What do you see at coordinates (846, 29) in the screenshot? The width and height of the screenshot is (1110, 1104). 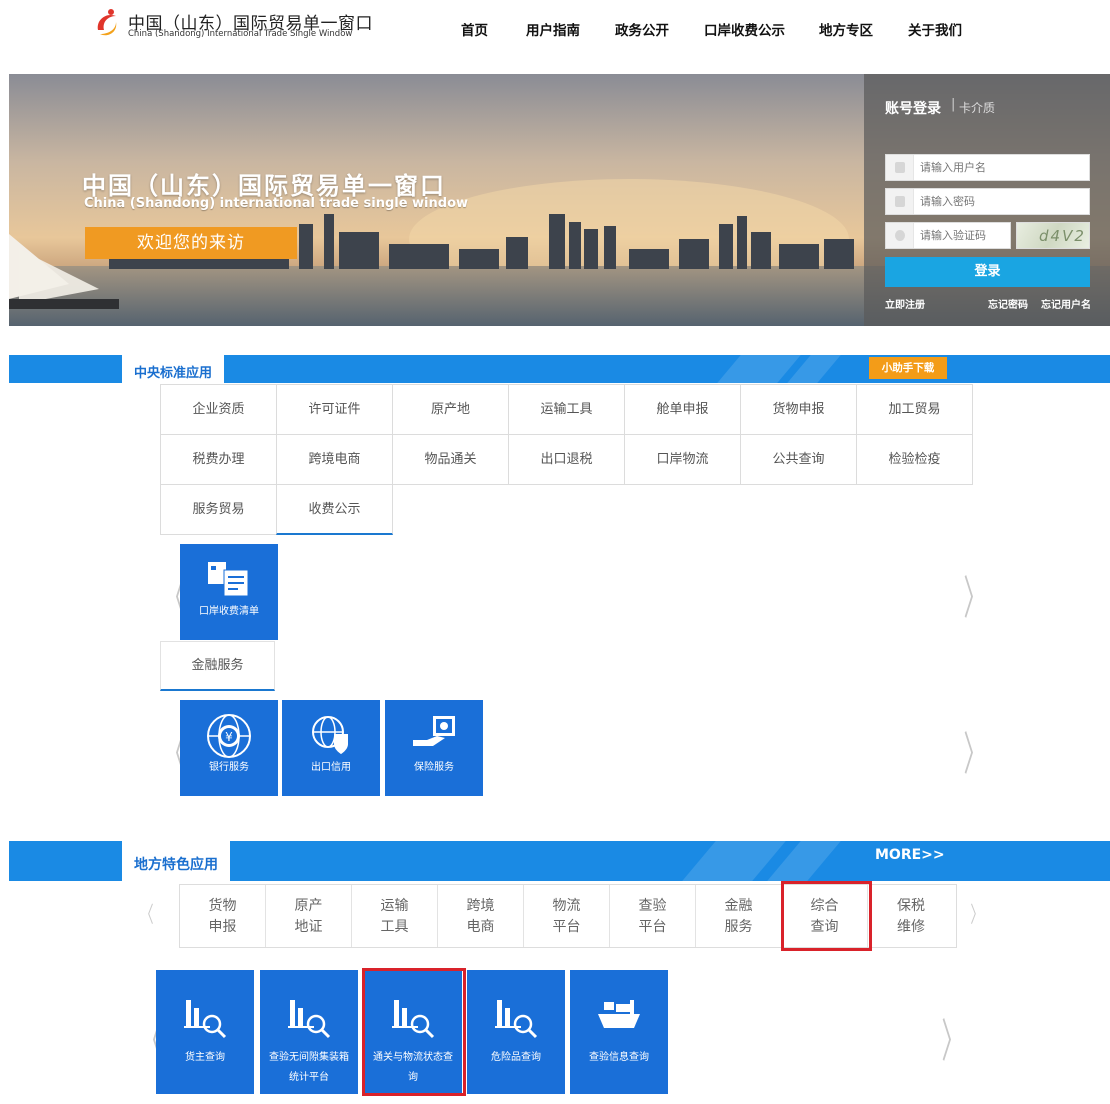 I see `nav-local-zone: 地方专区` at bounding box center [846, 29].